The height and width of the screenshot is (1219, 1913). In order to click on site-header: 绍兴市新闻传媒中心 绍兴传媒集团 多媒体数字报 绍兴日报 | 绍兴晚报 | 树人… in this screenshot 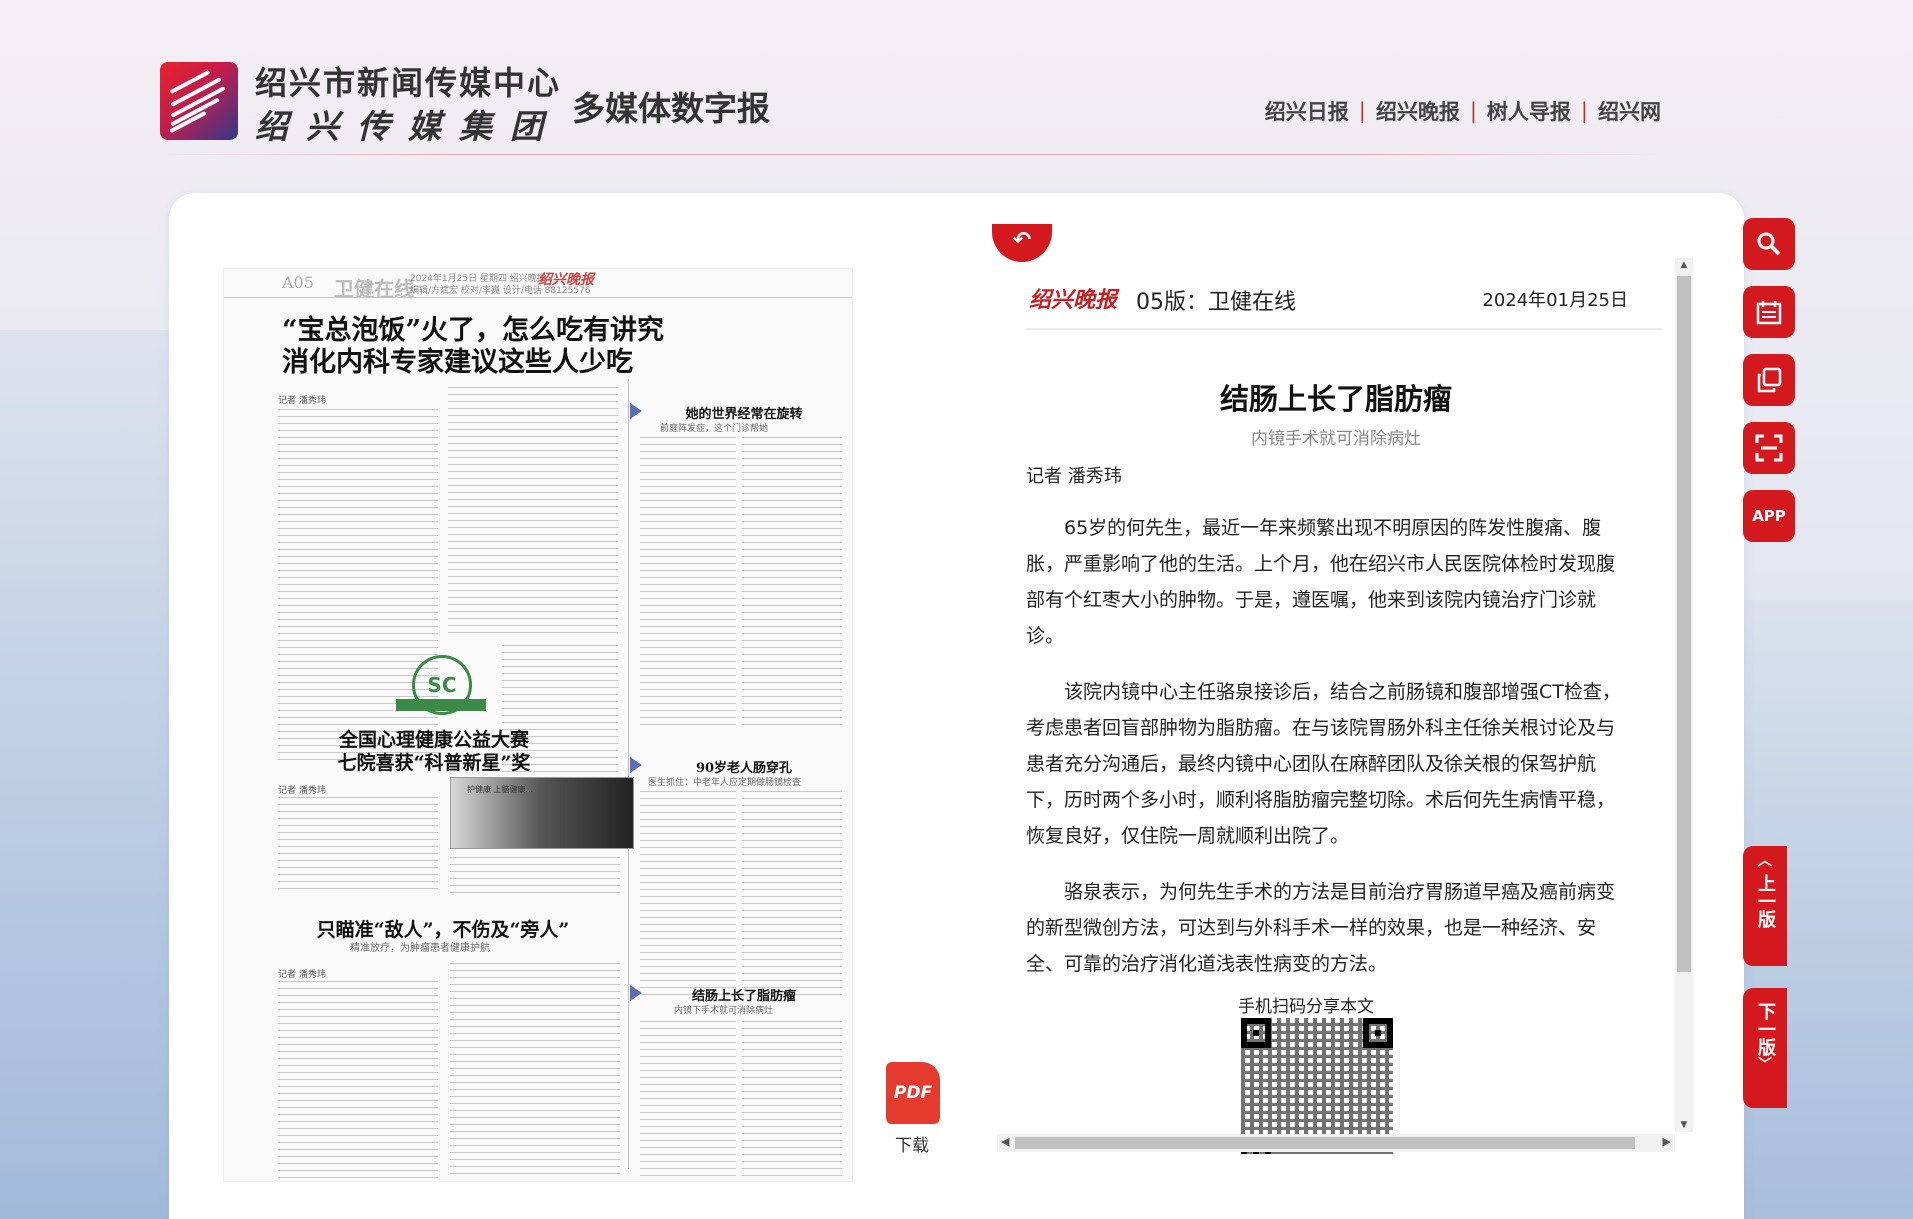, I will do `click(956, 77)`.